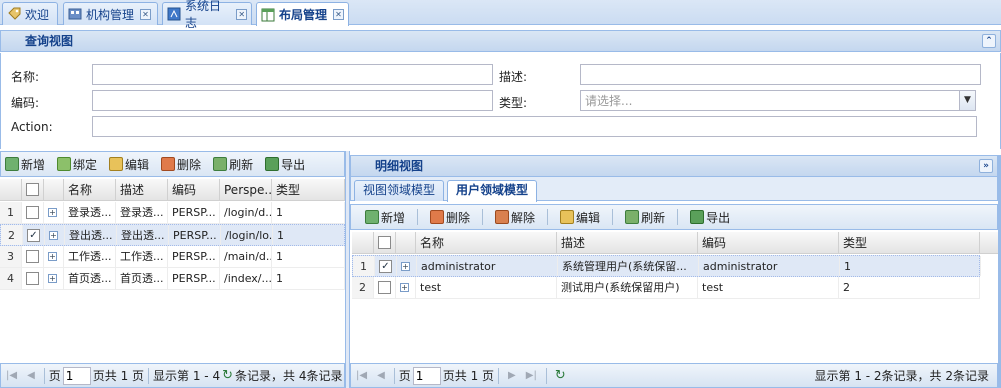  What do you see at coordinates (502, 217) in the screenshot?
I see `unbind-icon` at bounding box center [502, 217].